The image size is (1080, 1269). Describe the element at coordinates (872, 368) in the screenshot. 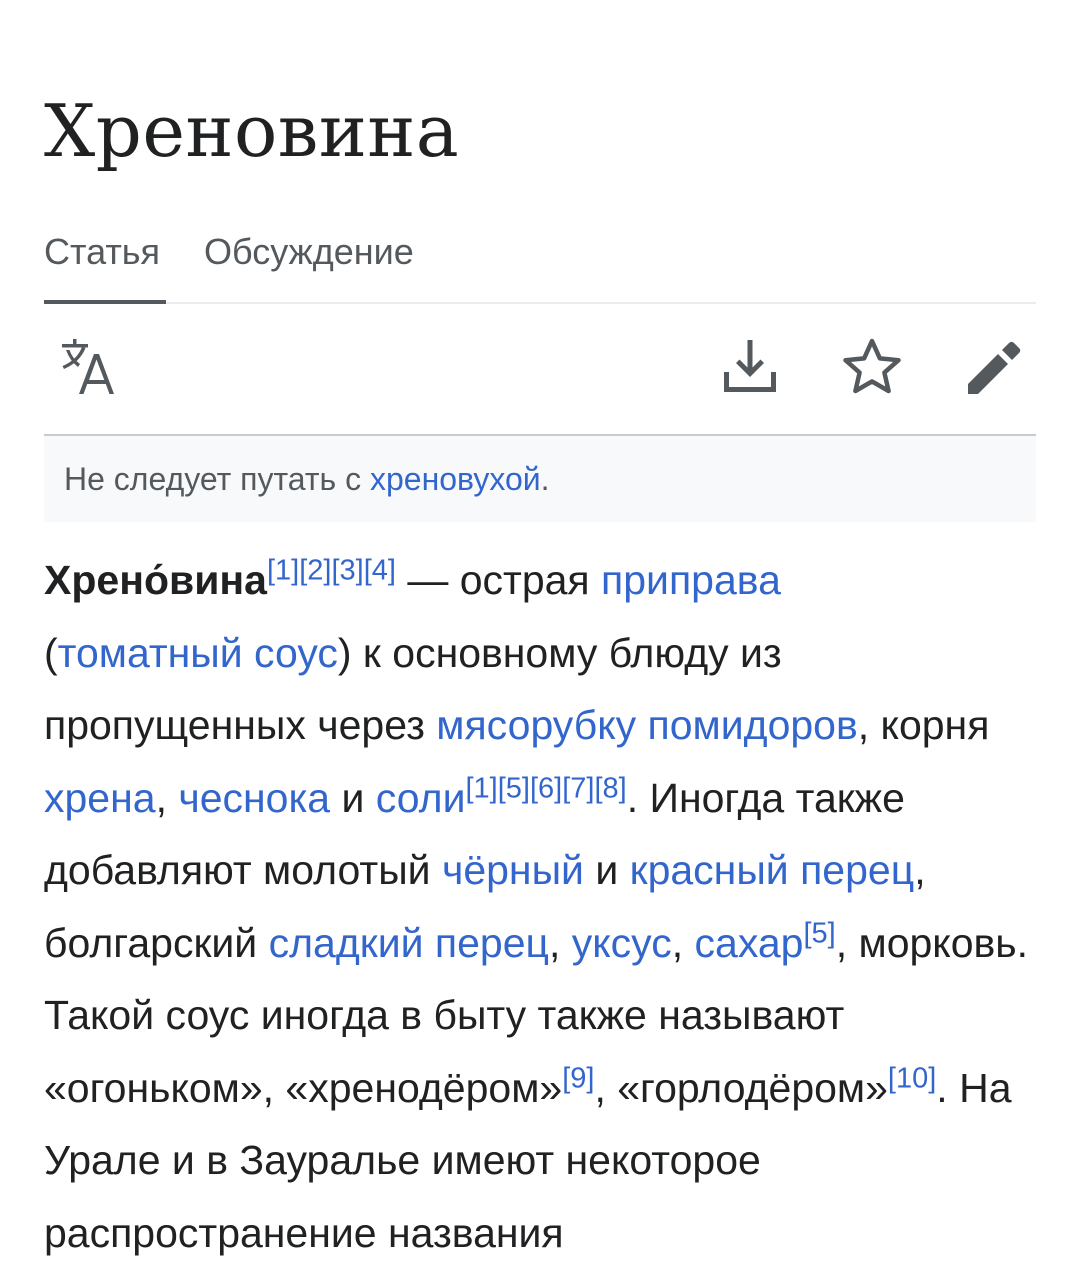

I see `star-icon` at that location.